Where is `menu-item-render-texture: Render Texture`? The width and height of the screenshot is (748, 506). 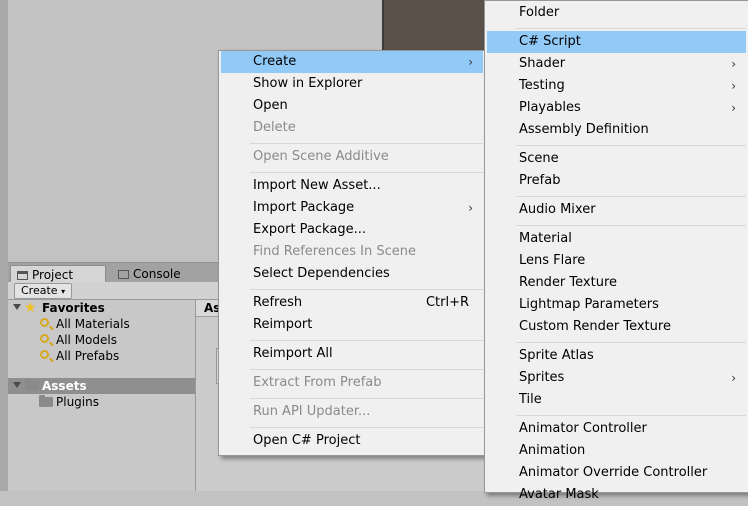
menu-item-render-texture: Render Texture is located at coordinates (616, 283).